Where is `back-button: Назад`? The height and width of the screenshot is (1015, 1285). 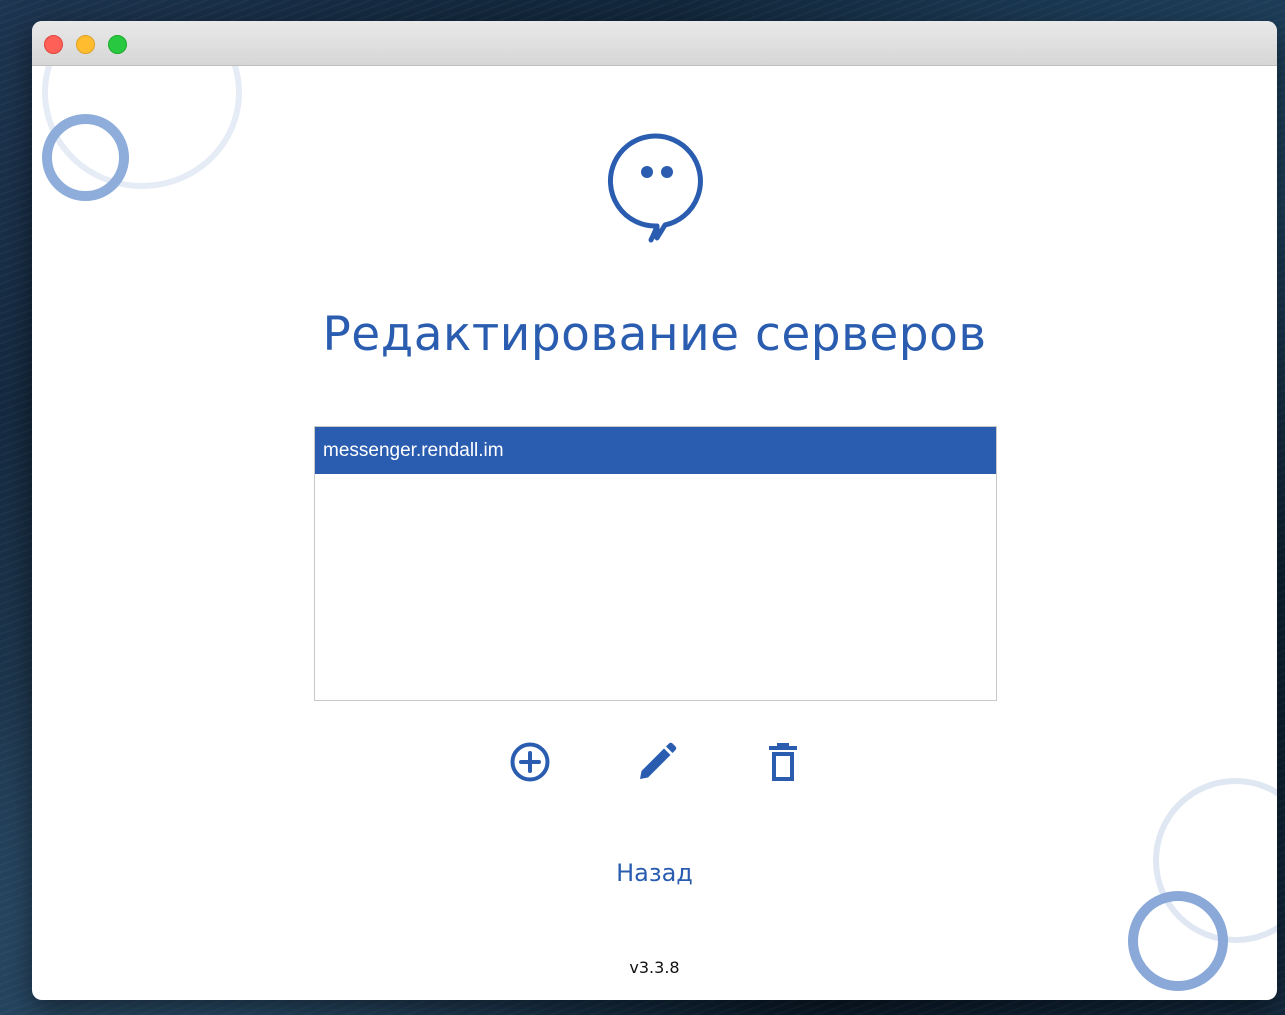 back-button: Назад is located at coordinates (654, 873).